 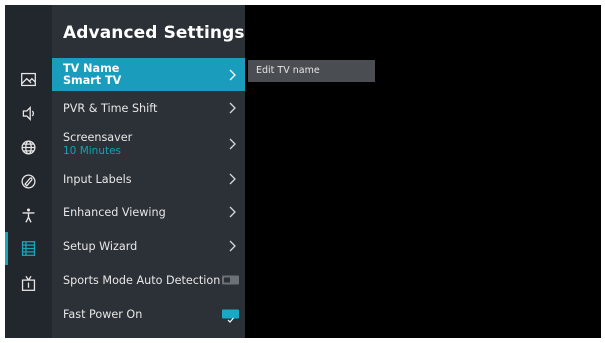 I want to click on remote-icon, so click(x=28, y=181).